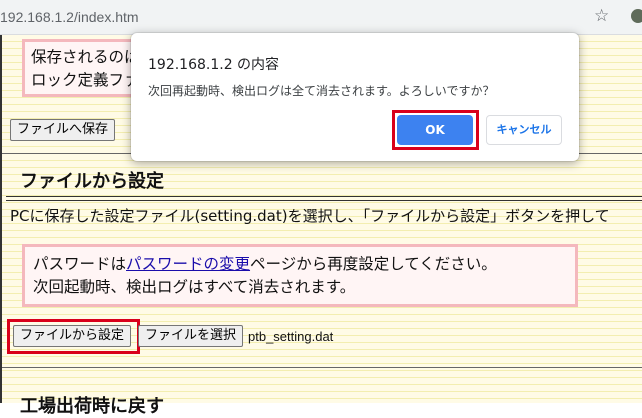  I want to click on url-text: 192.168.1.2/index.htm, so click(69, 17).